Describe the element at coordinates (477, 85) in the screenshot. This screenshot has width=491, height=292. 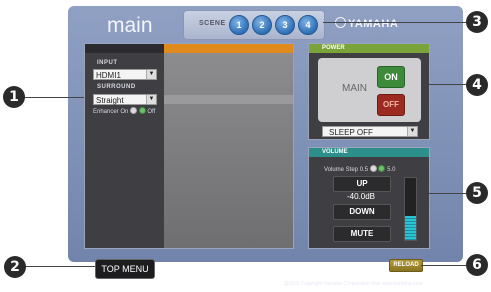
I see `callout-4: 4` at that location.